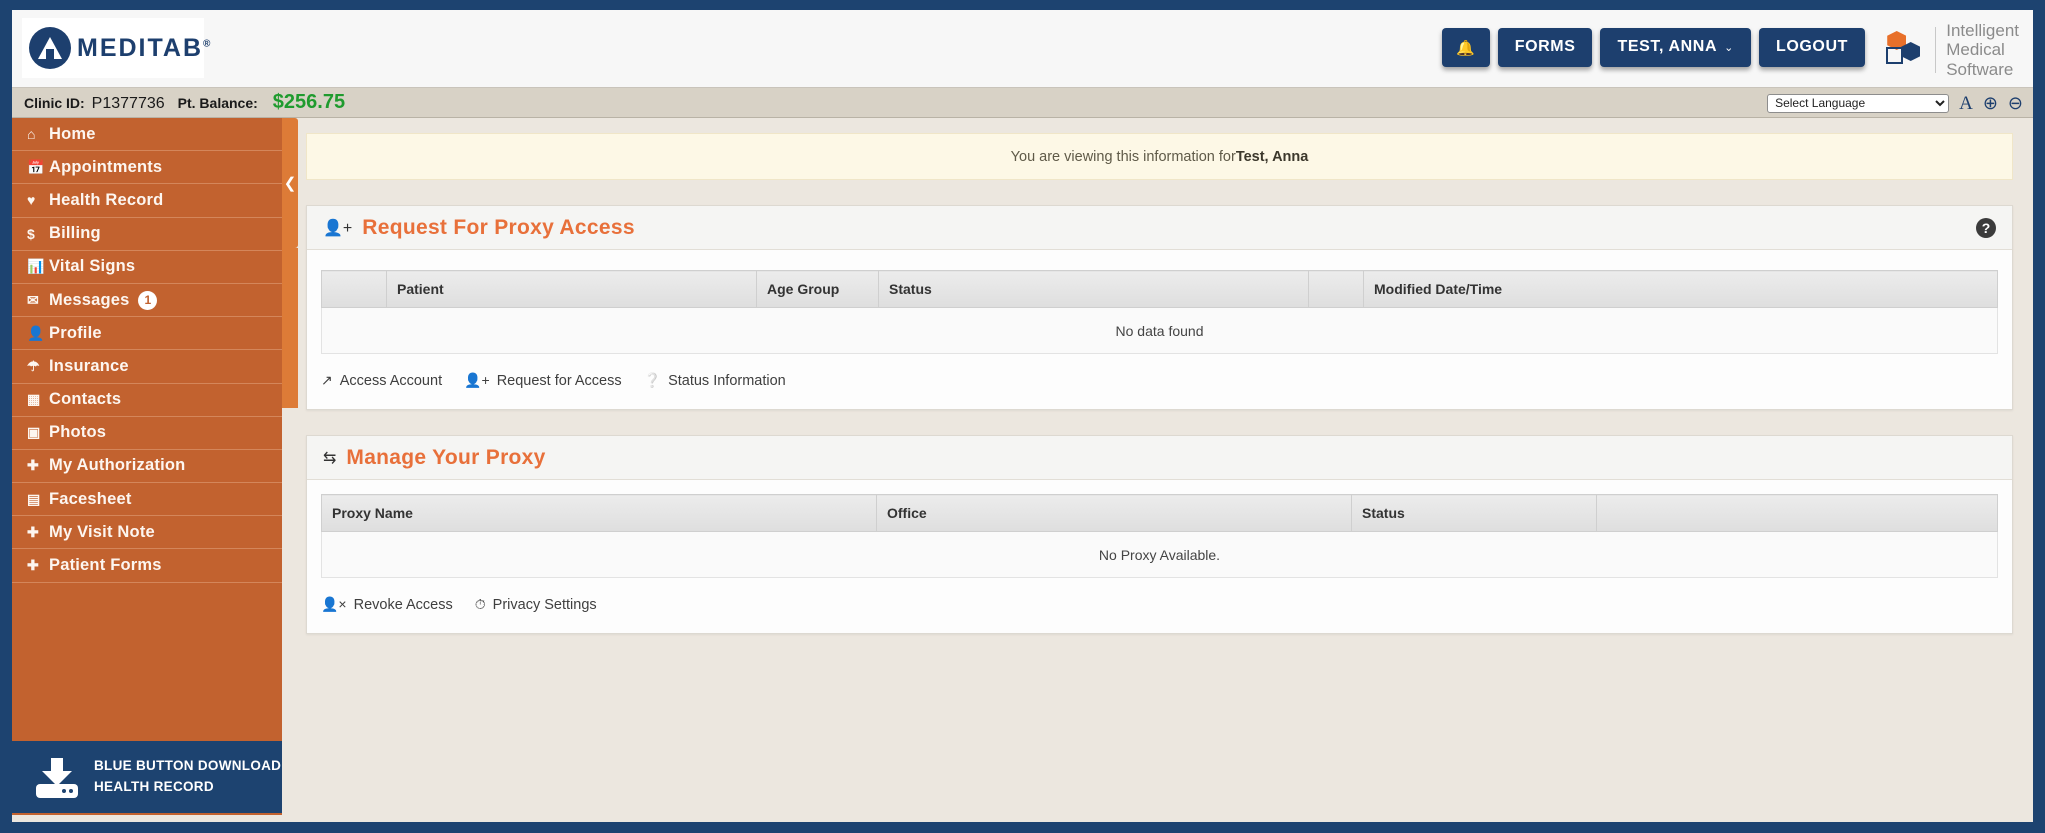 The height and width of the screenshot is (833, 2045). Describe the element at coordinates (1903, 50) in the screenshot. I see `ims-hex-logo-icon` at that location.